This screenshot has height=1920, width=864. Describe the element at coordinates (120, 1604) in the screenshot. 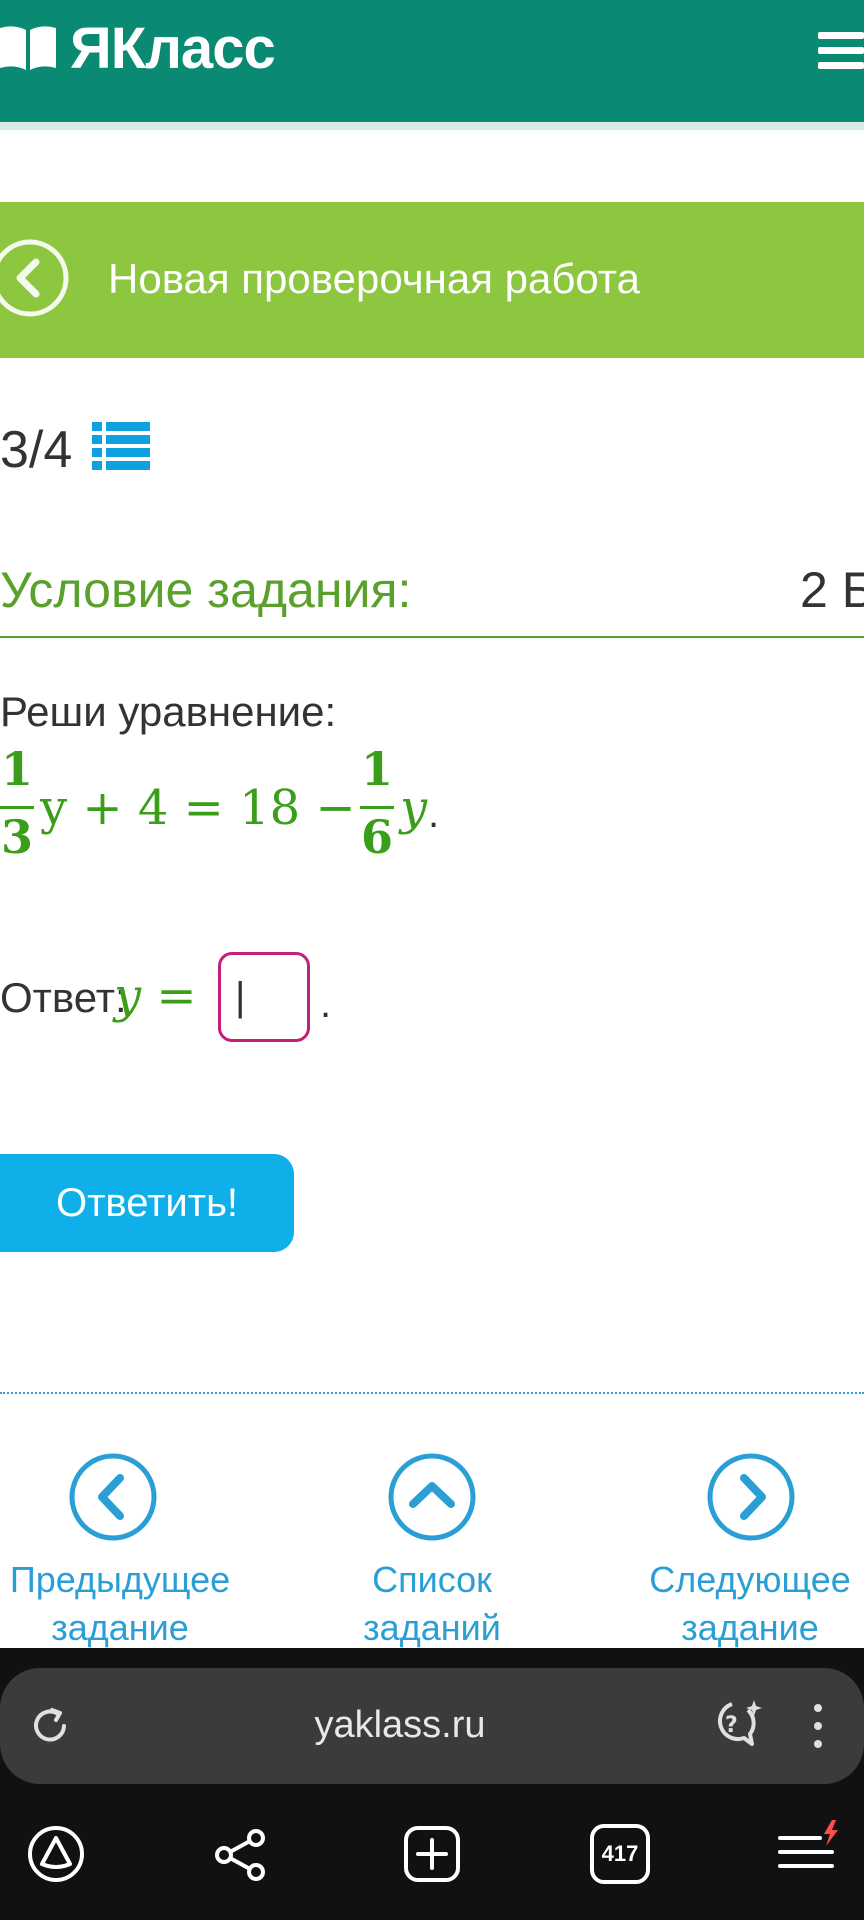

I see `previous-task-link: Предыдущее задание` at that location.